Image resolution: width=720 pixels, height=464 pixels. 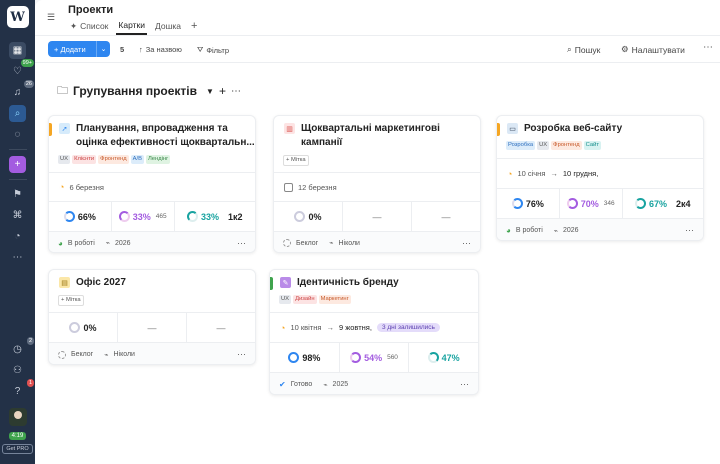 I want to click on tasks-stat: 54% 560, so click(x=373, y=357).